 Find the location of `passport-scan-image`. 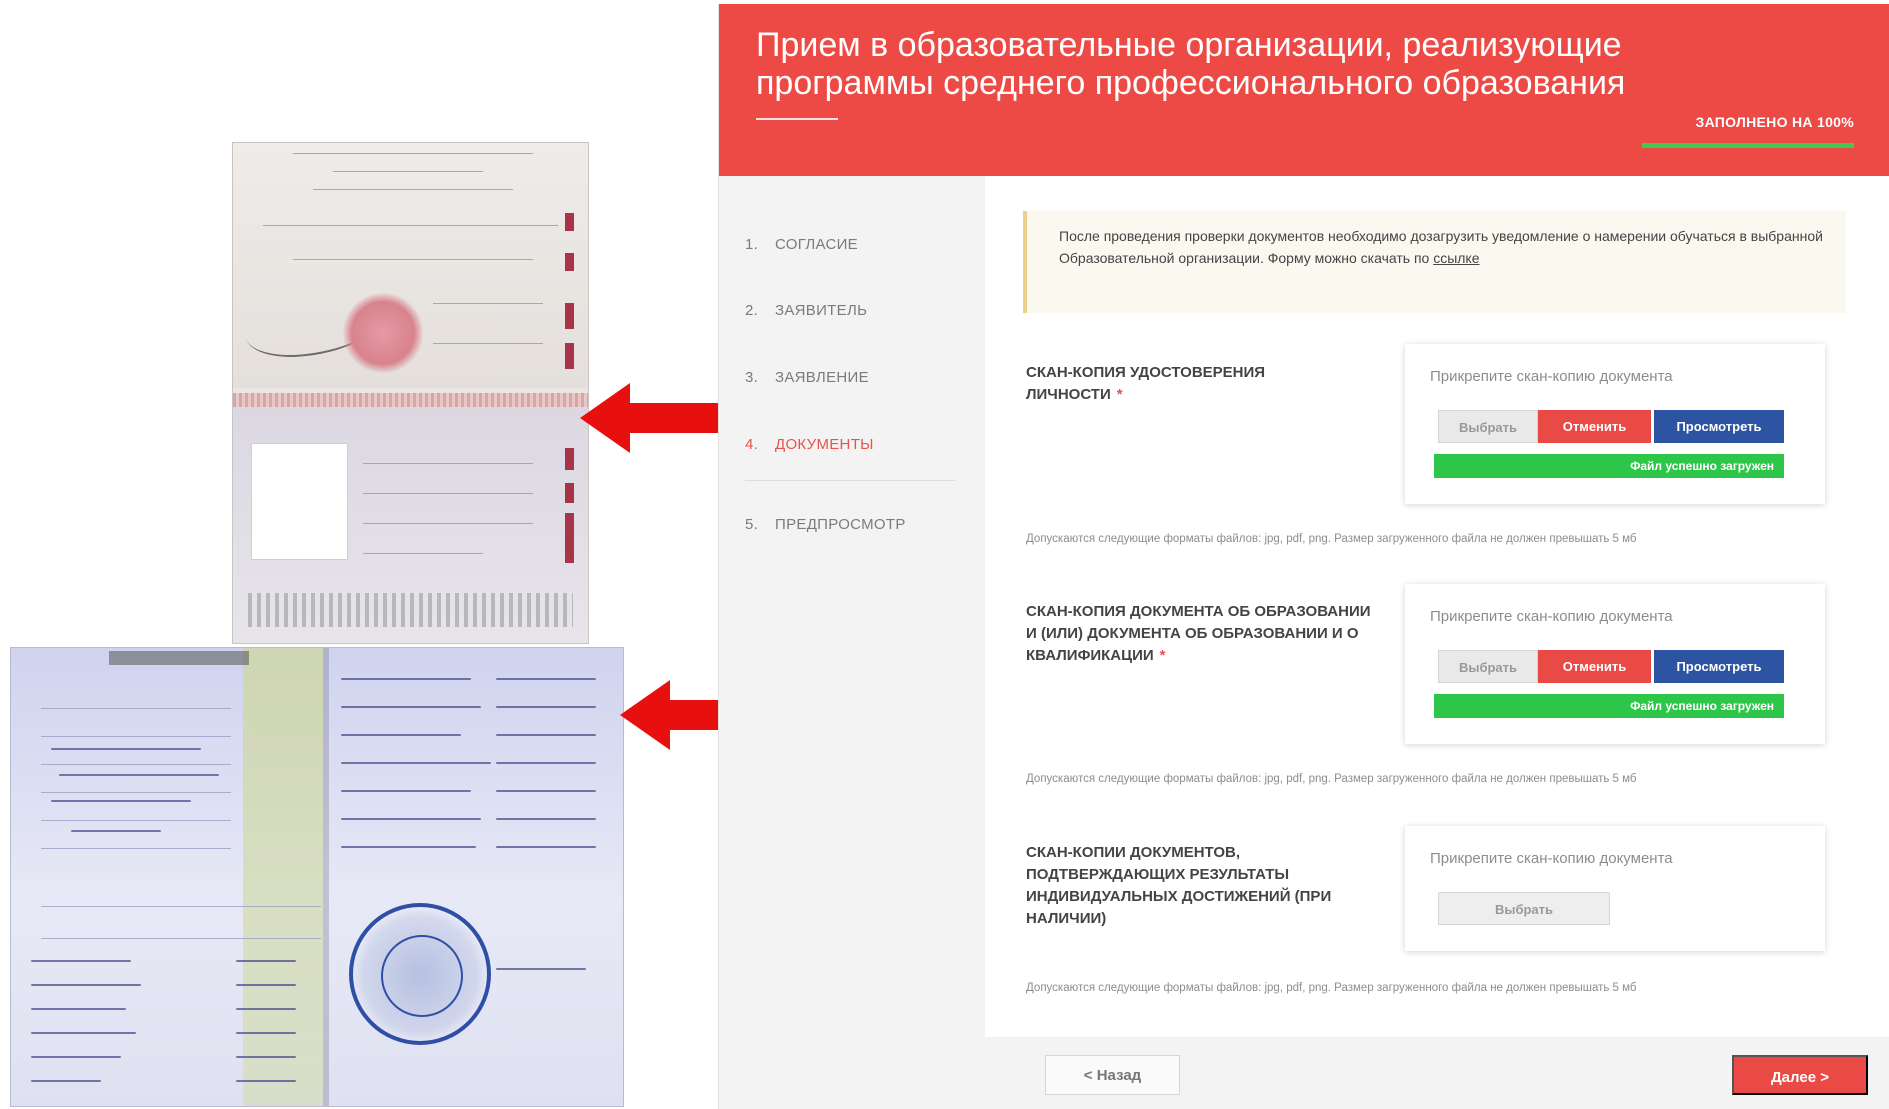

passport-scan-image is located at coordinates (410, 393).